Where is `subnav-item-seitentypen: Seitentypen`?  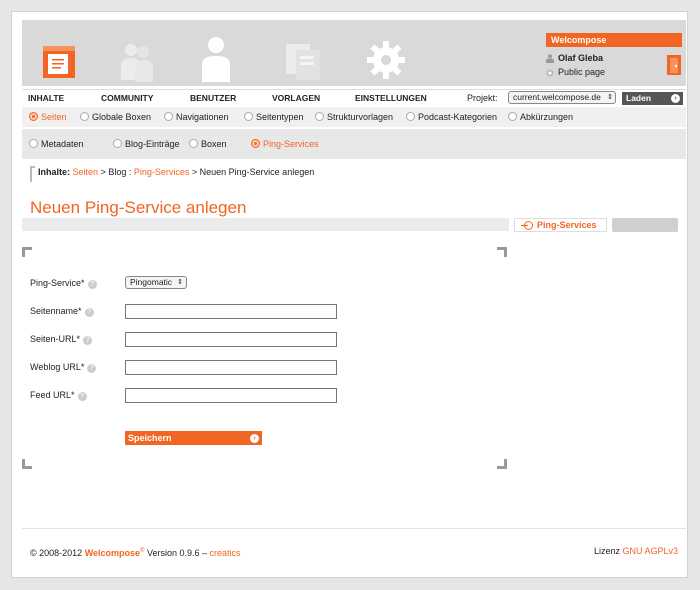 subnav-item-seitentypen: Seitentypen is located at coordinates (274, 117).